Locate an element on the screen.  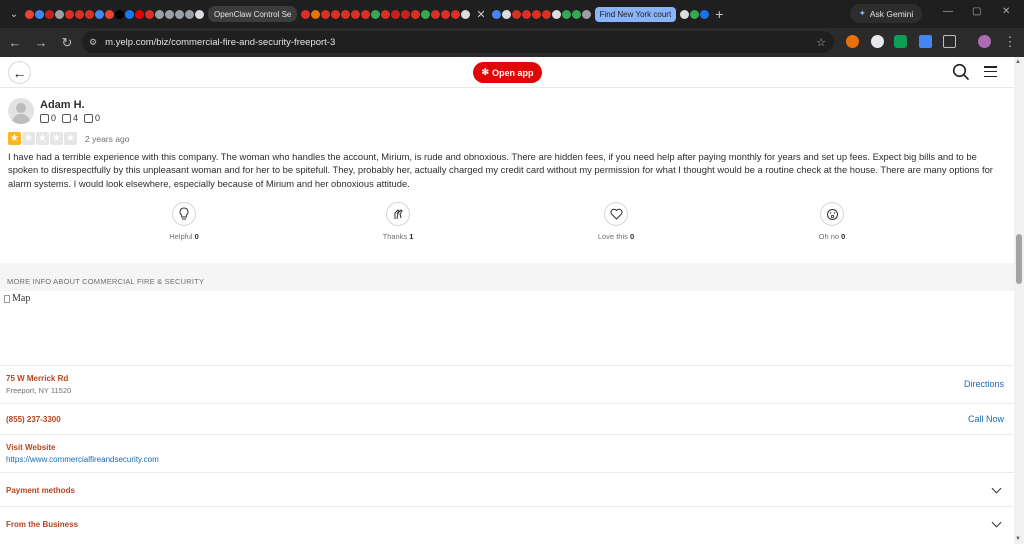
browser-menu-icon: ⋮ is located at coordinates (1010, 42).